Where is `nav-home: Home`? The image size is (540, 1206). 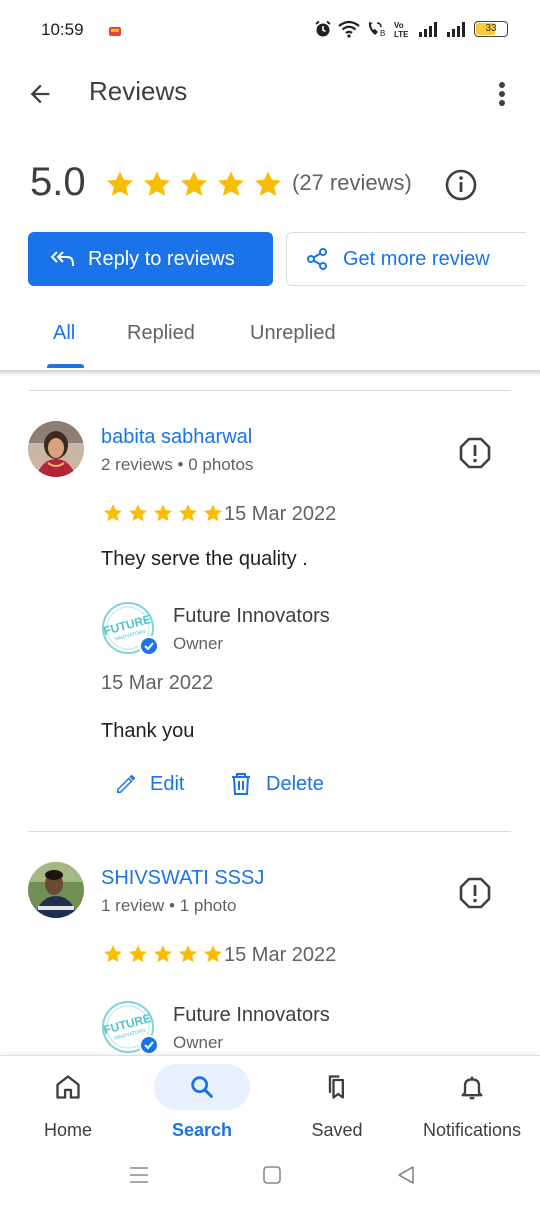 nav-home: Home is located at coordinates (68, 1102).